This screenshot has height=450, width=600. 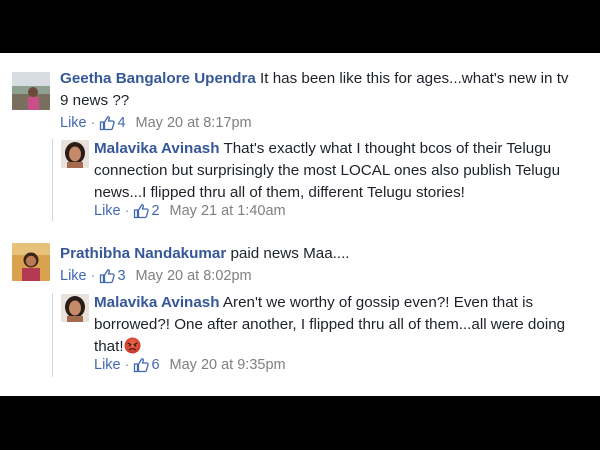 I want to click on reaction-count: 2, so click(x=155, y=211).